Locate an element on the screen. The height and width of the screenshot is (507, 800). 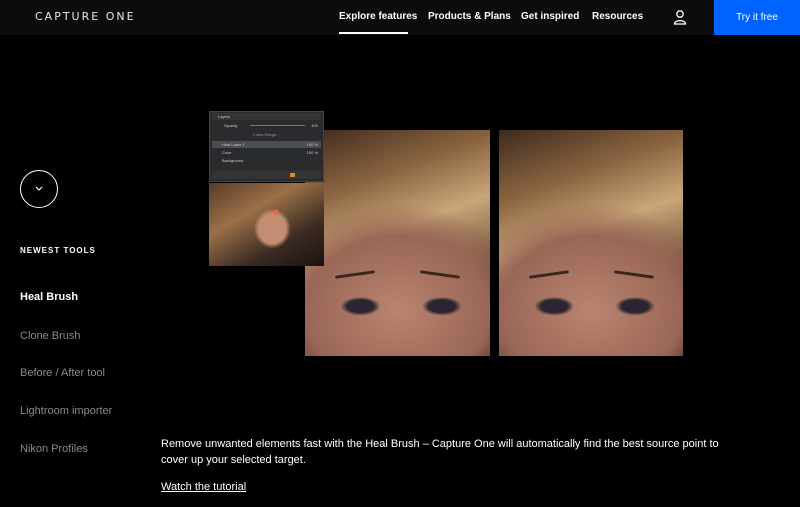
heal-thumbnail-photo is located at coordinates (266, 224).